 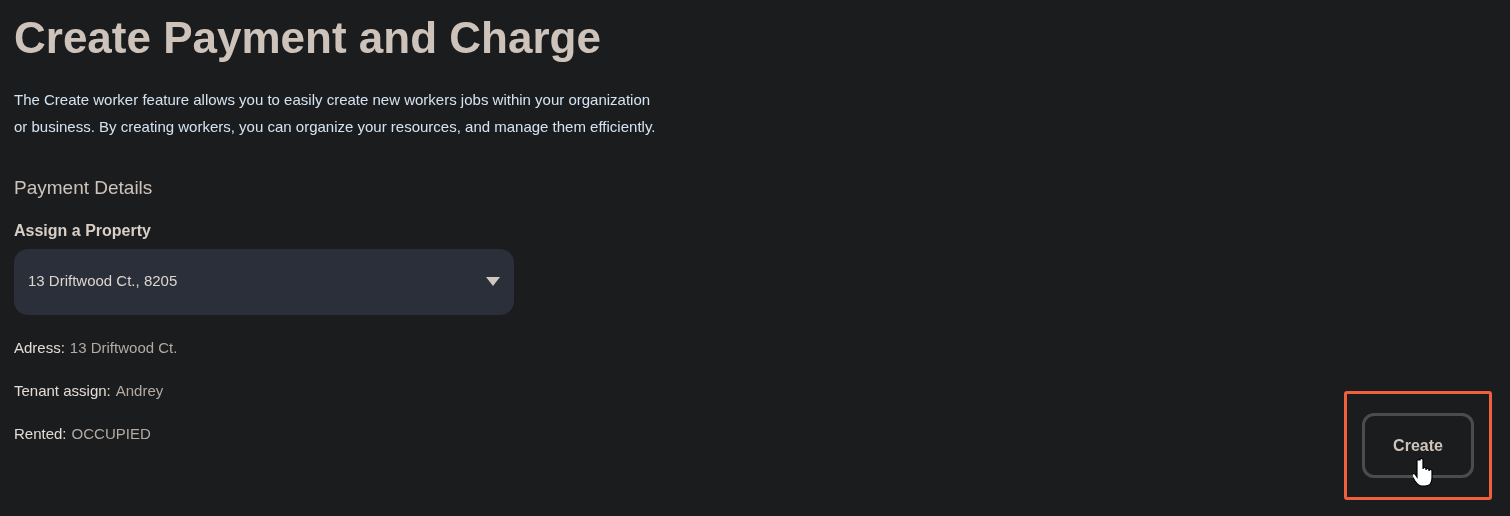 What do you see at coordinates (62, 390) in the screenshot?
I see `detail-label: Tenant assign:` at bounding box center [62, 390].